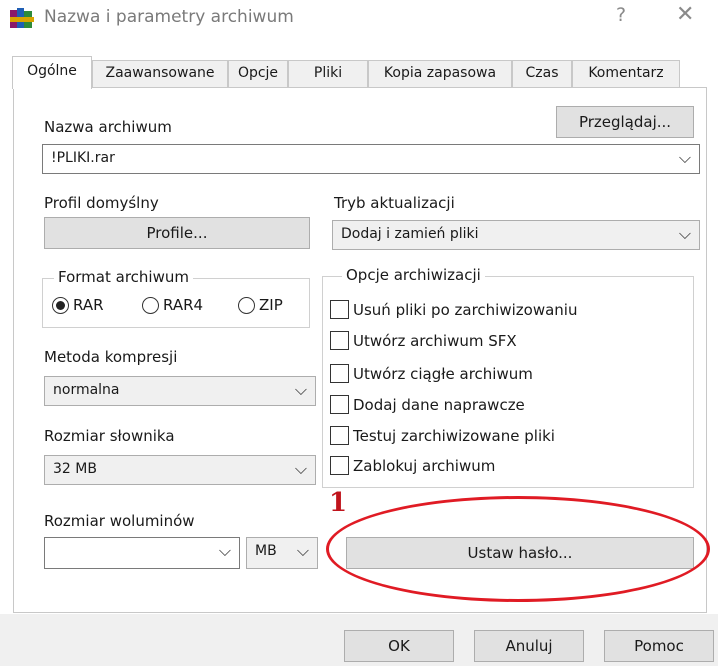 This screenshot has width=718, height=666. What do you see at coordinates (180, 391) in the screenshot?
I see `compression-method-select: normalna ⌵` at bounding box center [180, 391].